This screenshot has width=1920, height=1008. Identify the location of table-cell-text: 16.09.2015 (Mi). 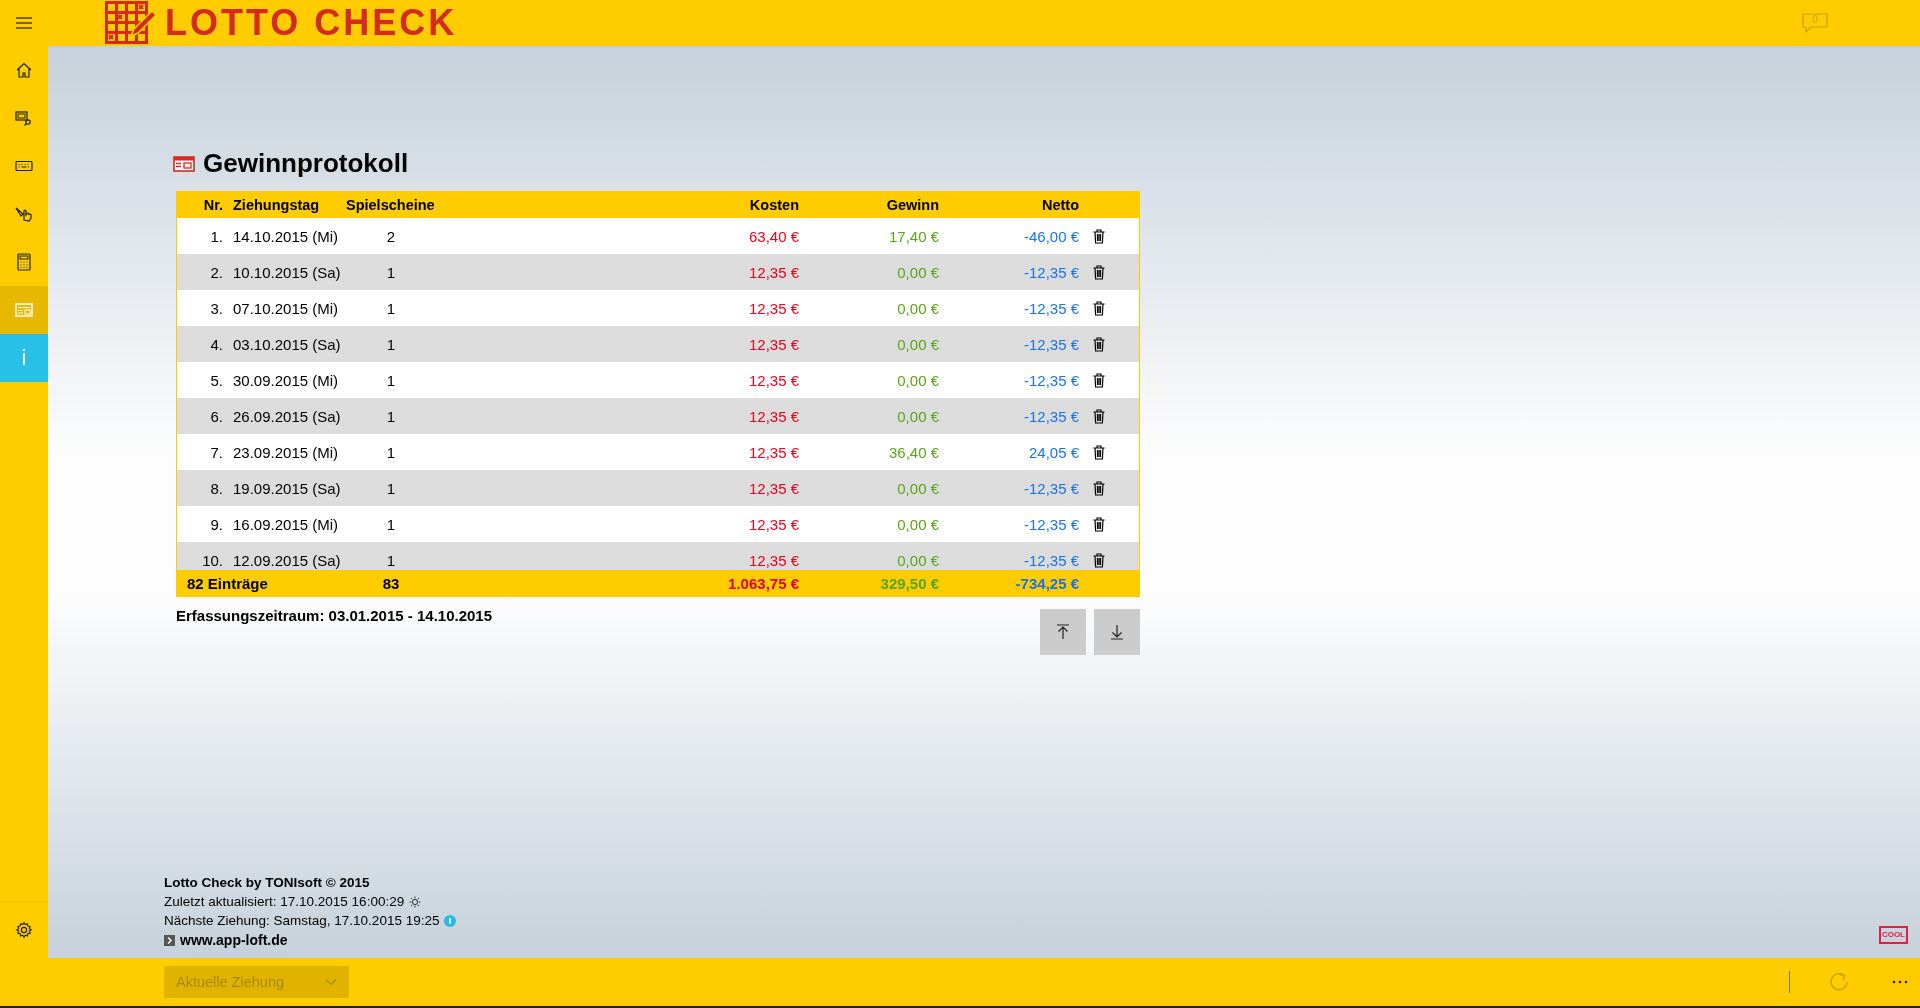
(286, 524).